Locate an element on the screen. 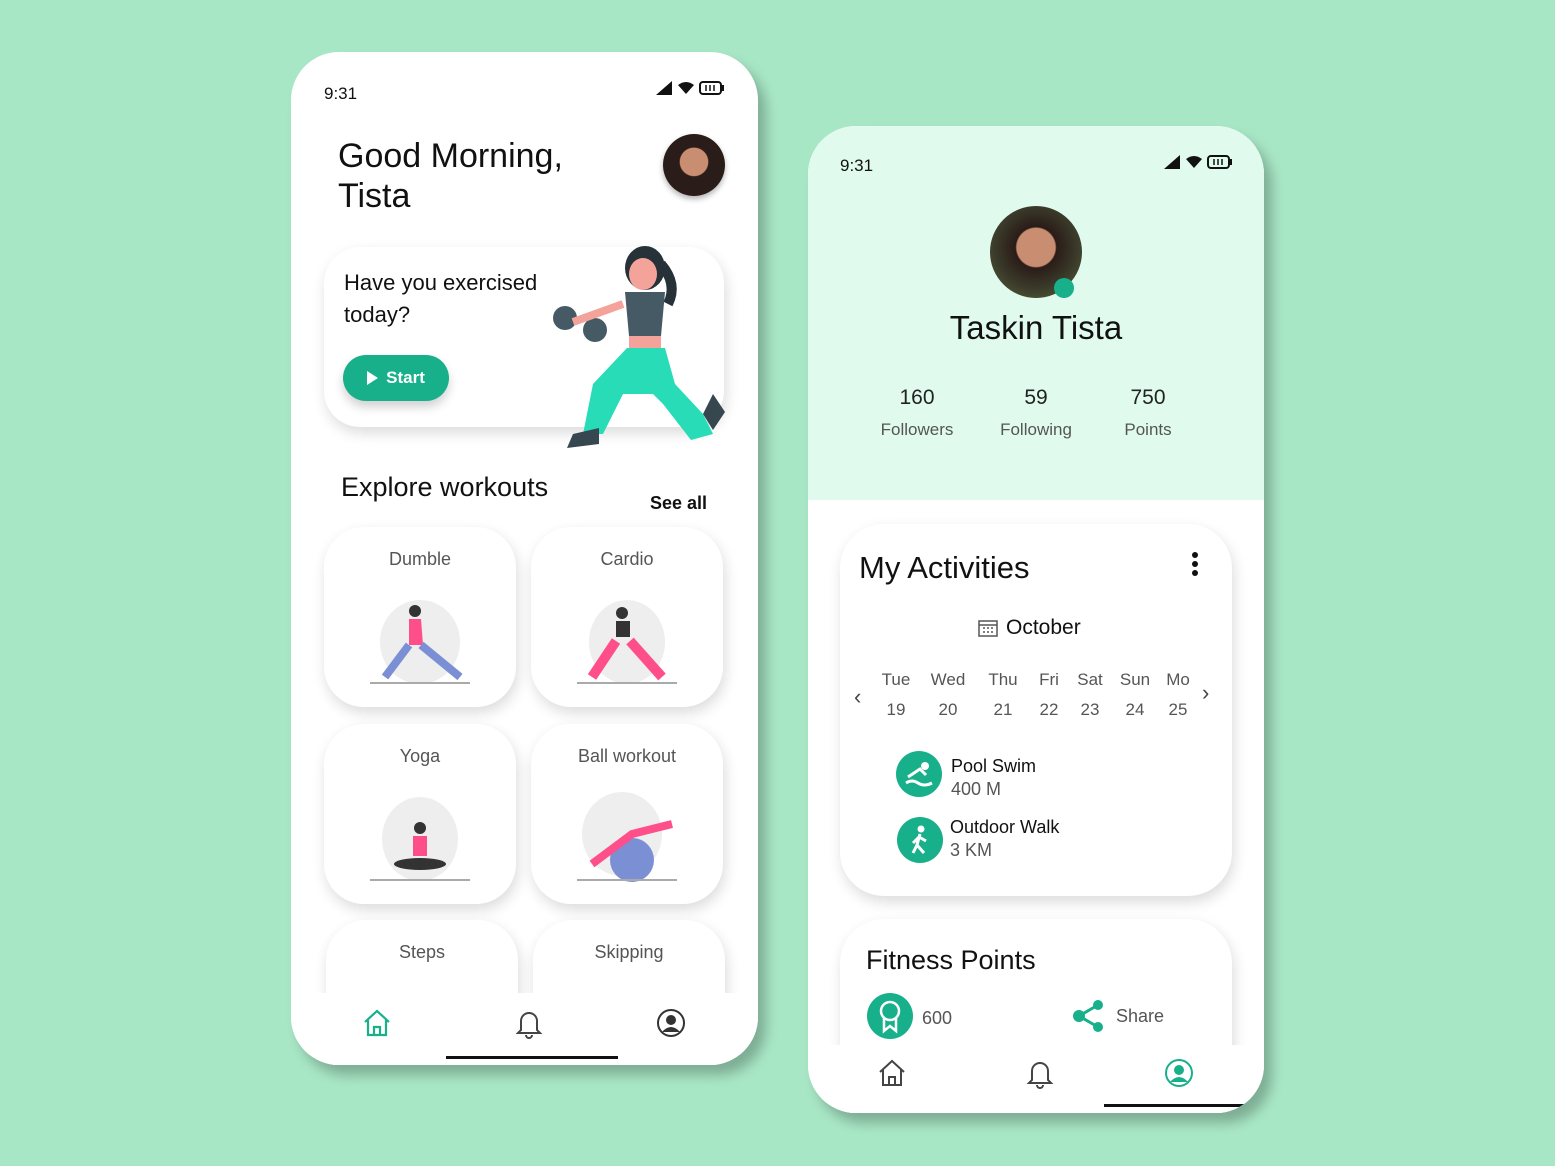 Image resolution: width=1555 pixels, height=1166 pixels. activities-title: My Activities is located at coordinates (944, 567).